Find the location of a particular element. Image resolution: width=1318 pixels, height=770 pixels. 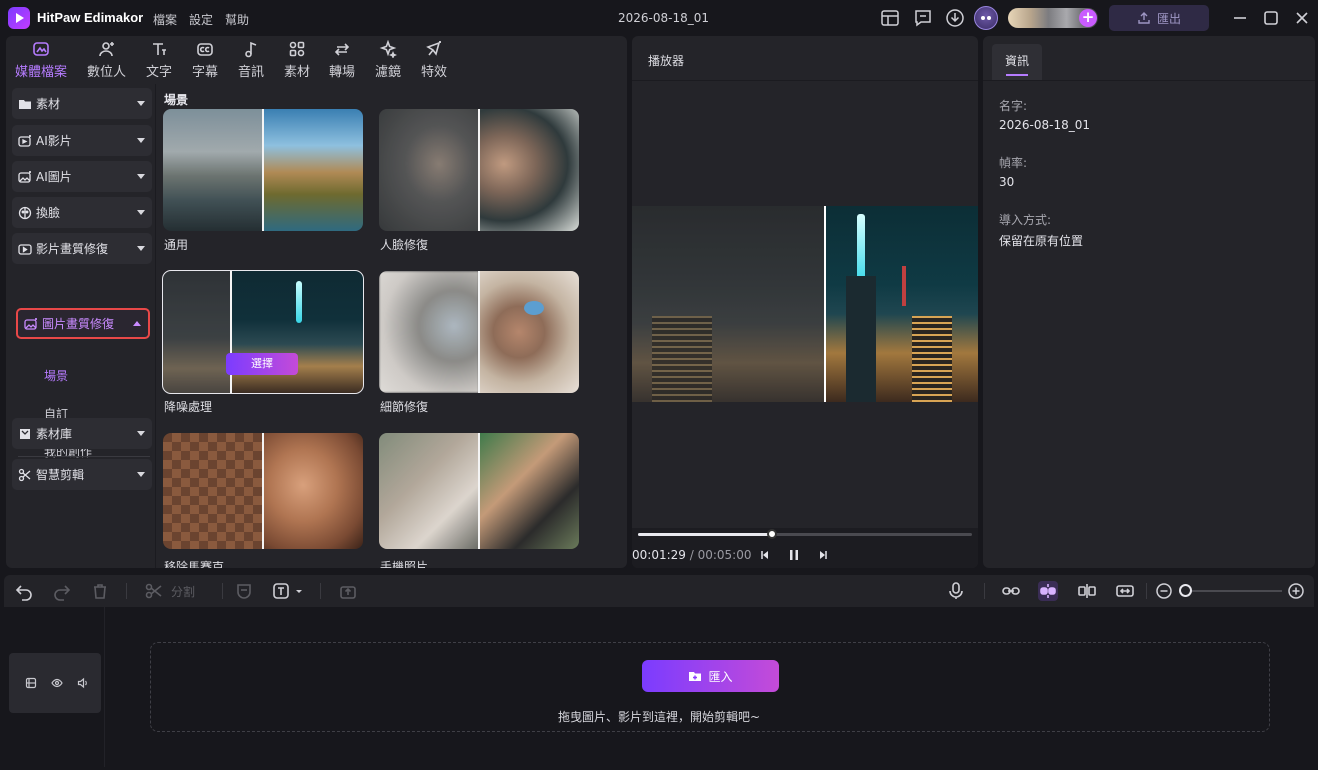

sidebar-item-face-swap: 換臉 is located at coordinates (82, 212).